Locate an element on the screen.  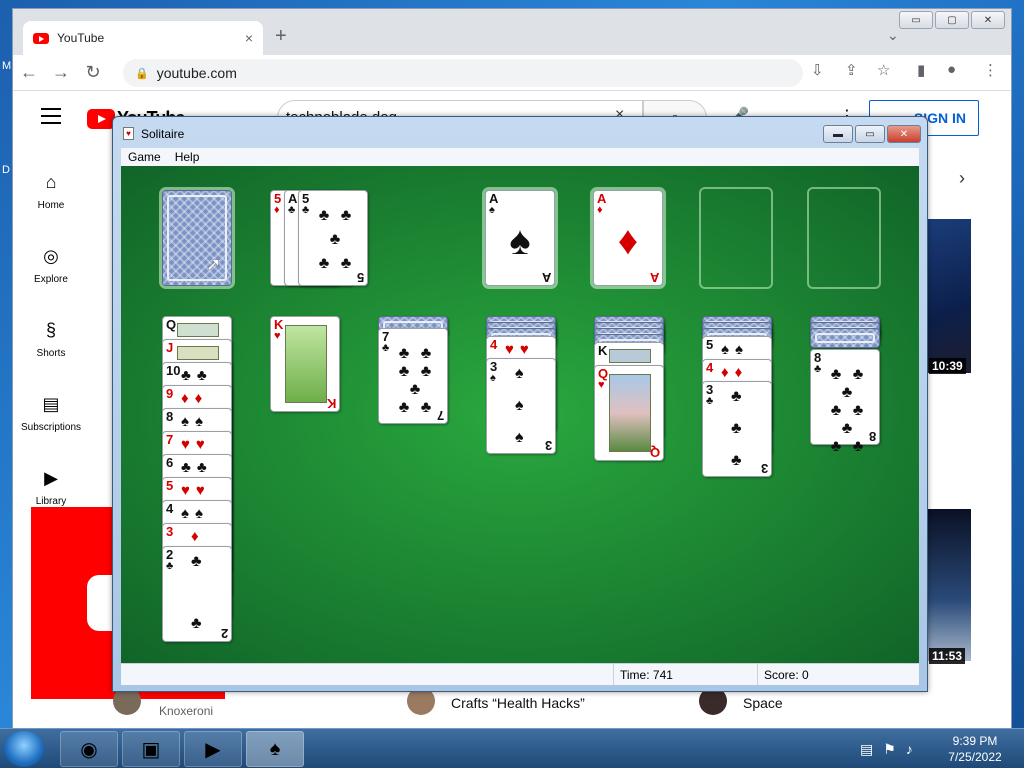
library-icon: ▶ is located at coordinates (51, 478).